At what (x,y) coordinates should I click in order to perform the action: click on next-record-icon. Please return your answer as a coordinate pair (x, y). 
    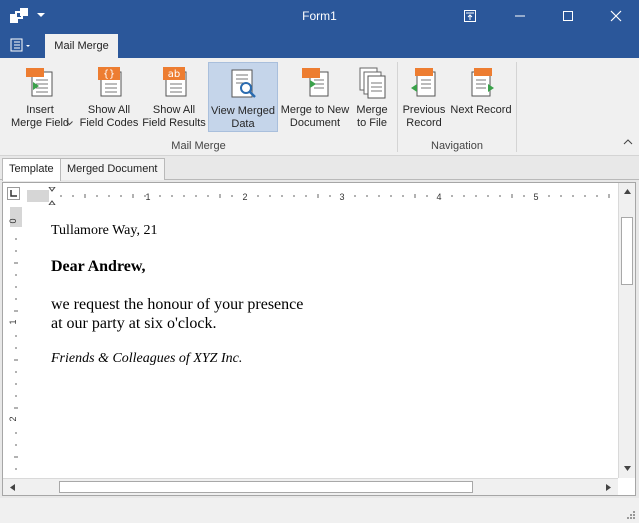
    Looking at the image, I should click on (482, 82).